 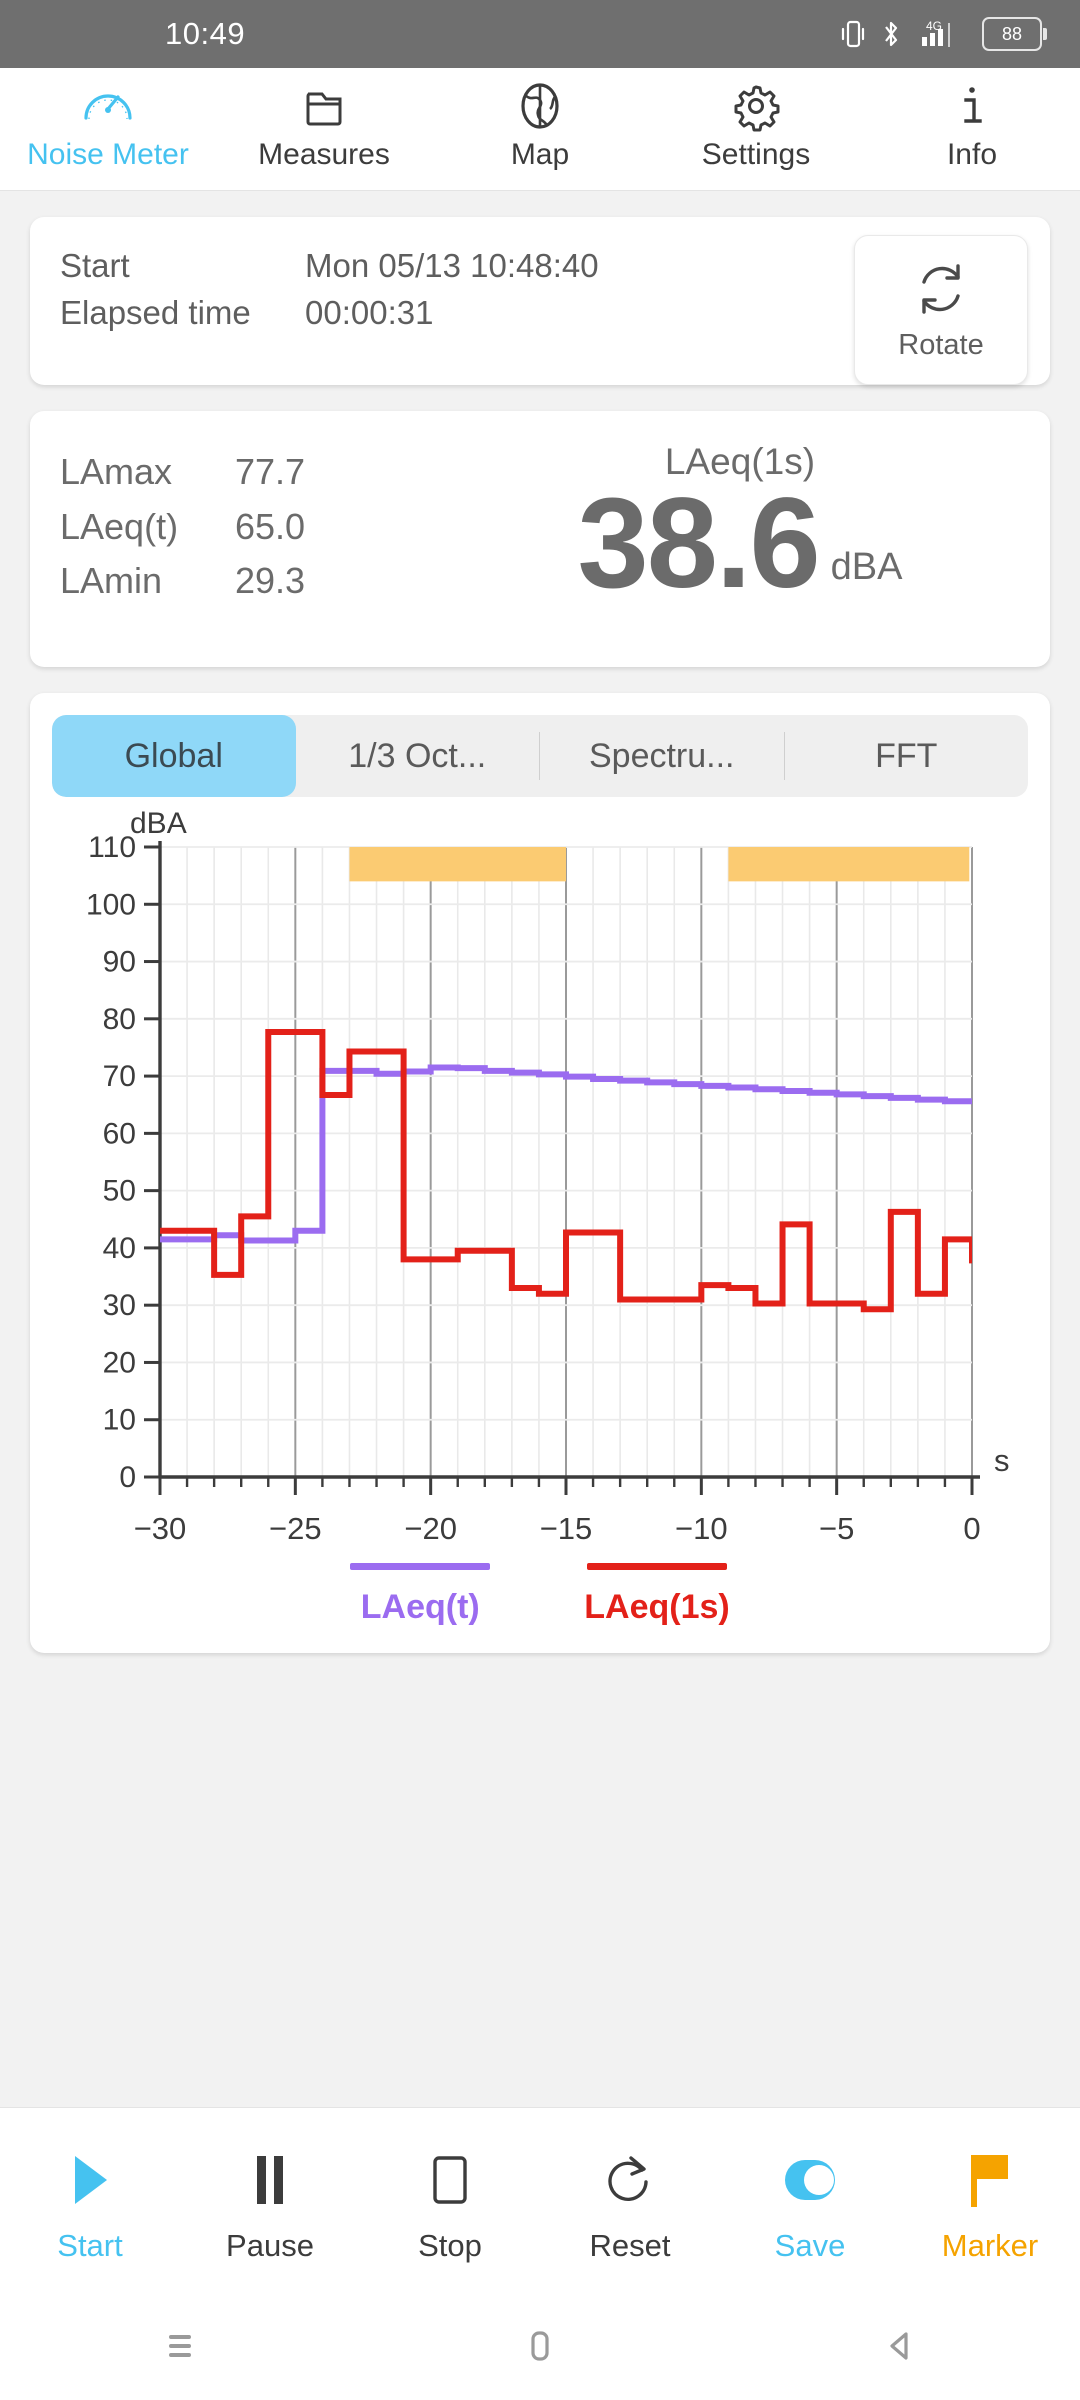 What do you see at coordinates (95, 265) in the screenshot?
I see `start-label: Start` at bounding box center [95, 265].